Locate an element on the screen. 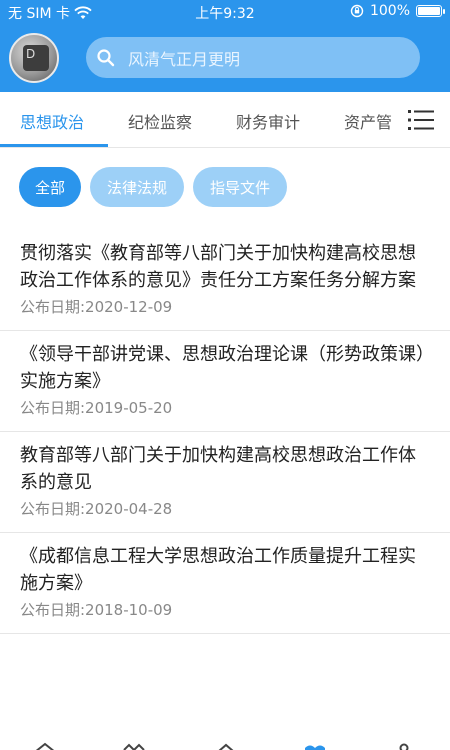 Image resolution: width=450 pixels, height=750 pixels. bottom-nav is located at coordinates (225, 744).